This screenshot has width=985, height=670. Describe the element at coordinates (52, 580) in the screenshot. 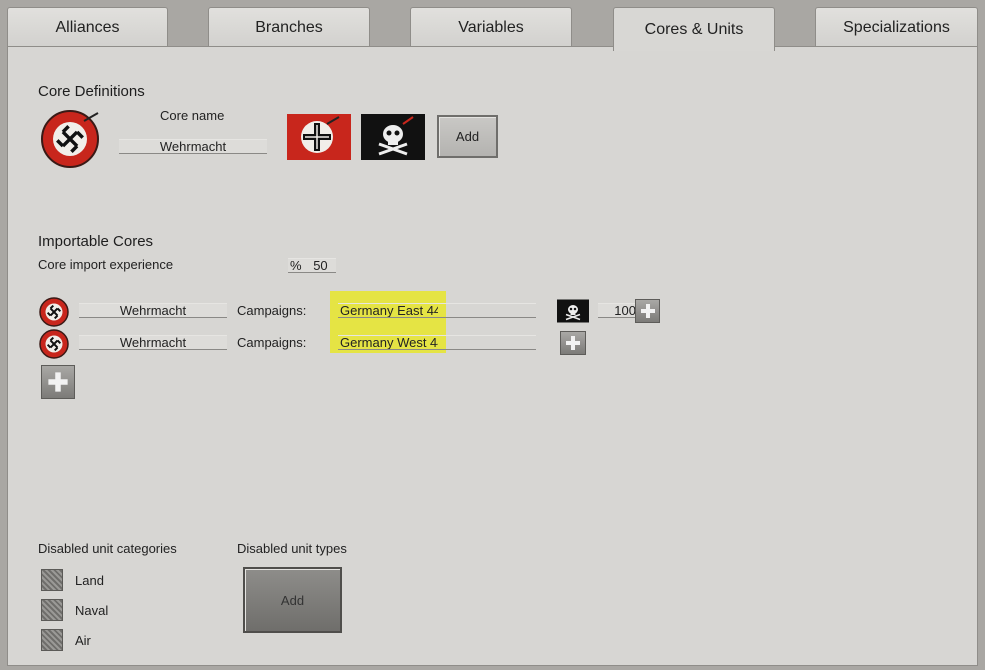

I see `land-checkbox` at that location.